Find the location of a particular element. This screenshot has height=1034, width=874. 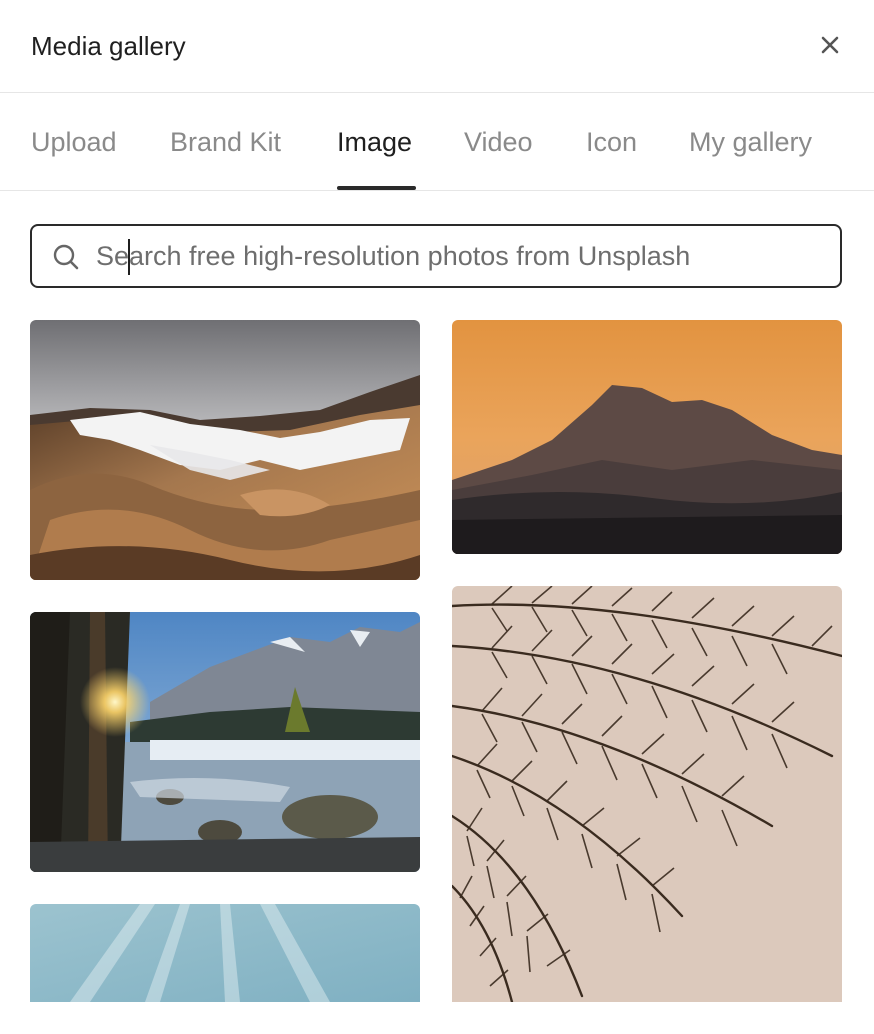

tab-video: Video is located at coordinates (498, 142).